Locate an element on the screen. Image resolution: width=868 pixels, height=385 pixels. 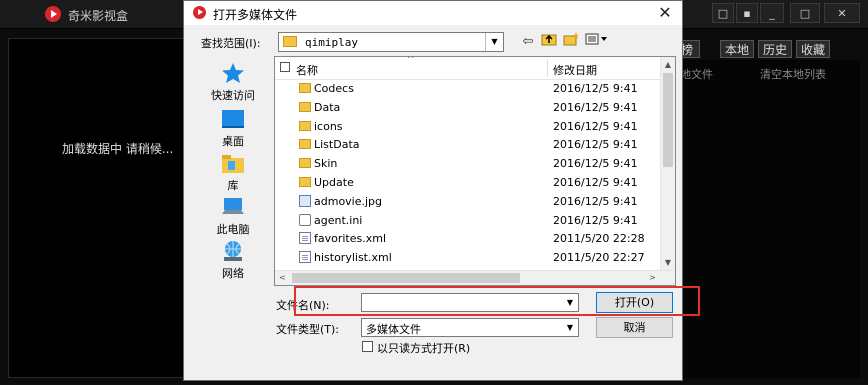
player-side-tabs: 榜 本地 历史 收藏 is located at coordinates (767, 49).